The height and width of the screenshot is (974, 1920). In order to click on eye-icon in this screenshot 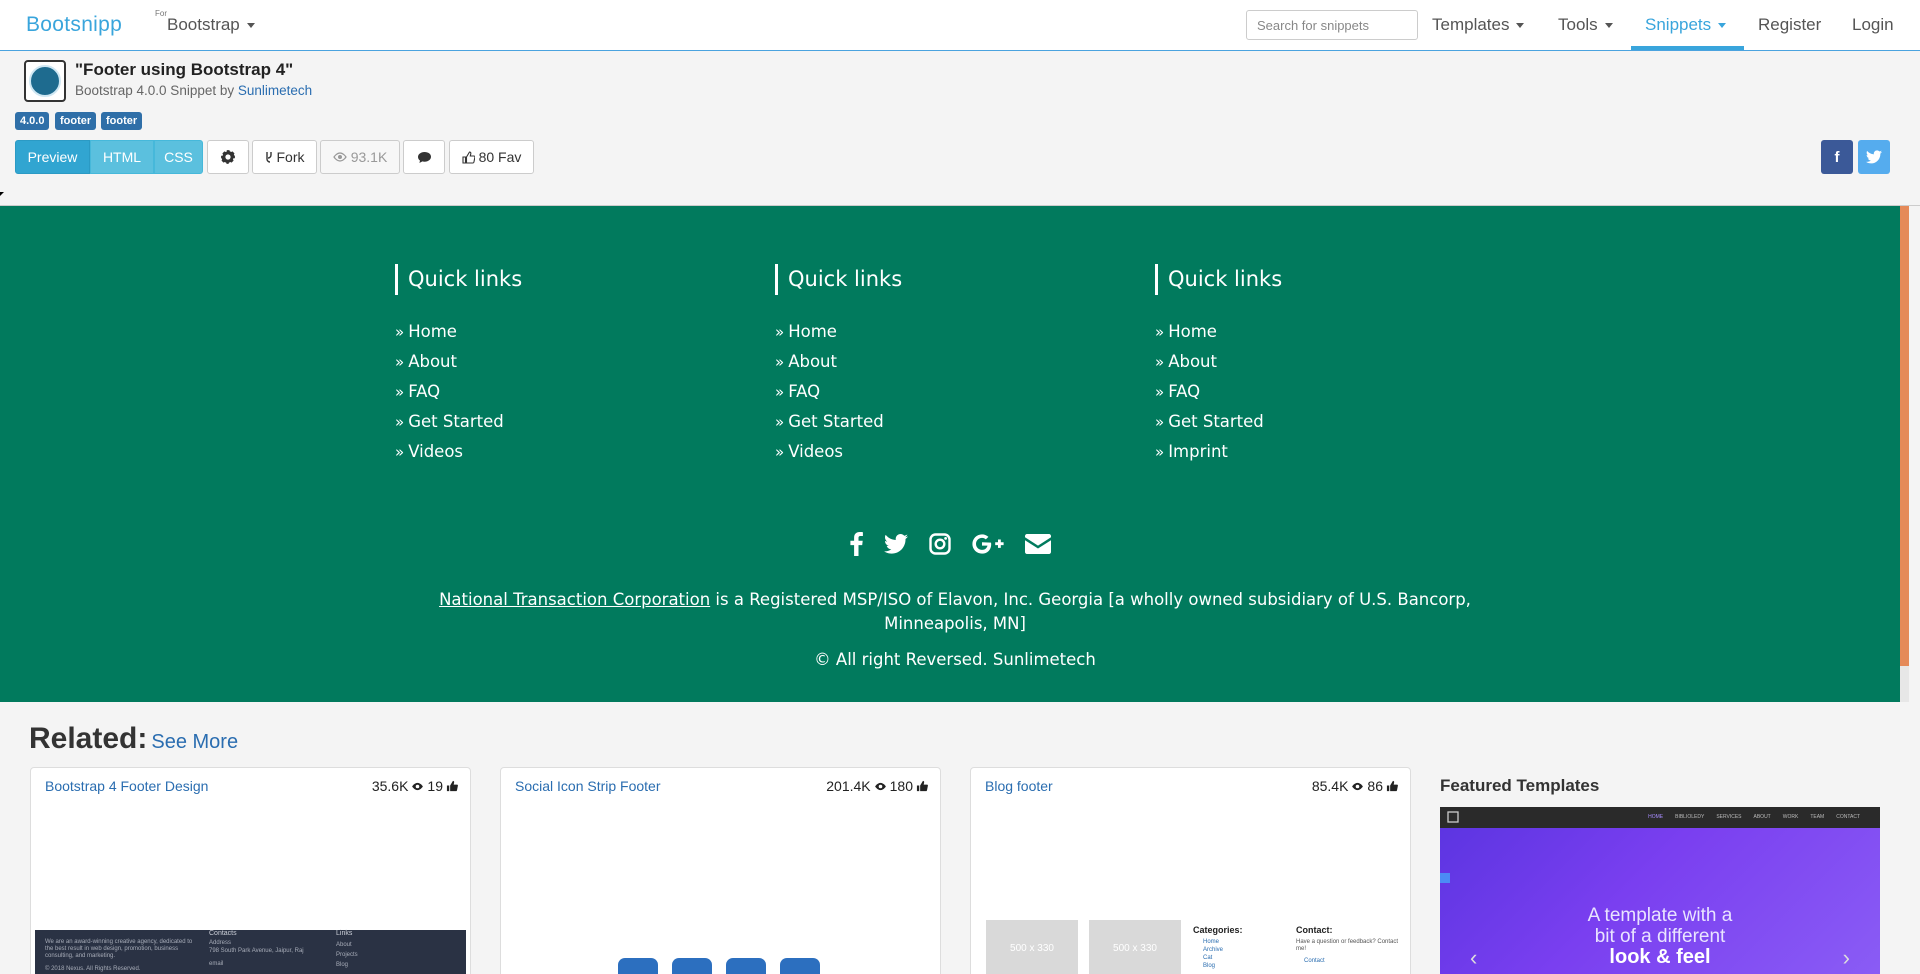, I will do `click(1358, 786)`.